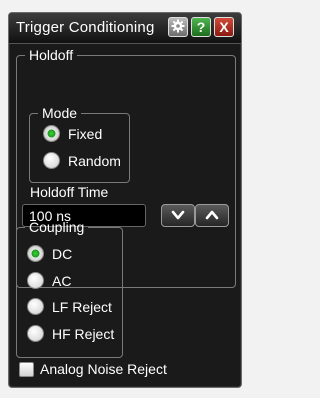 This screenshot has width=320, height=398. I want to click on mode-option-random: Random, so click(82, 160).